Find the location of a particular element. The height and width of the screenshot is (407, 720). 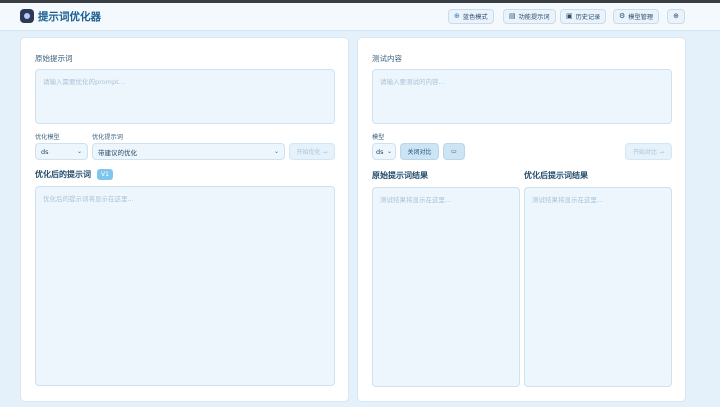

model-manage-label: 模型管理 is located at coordinates (641, 17).